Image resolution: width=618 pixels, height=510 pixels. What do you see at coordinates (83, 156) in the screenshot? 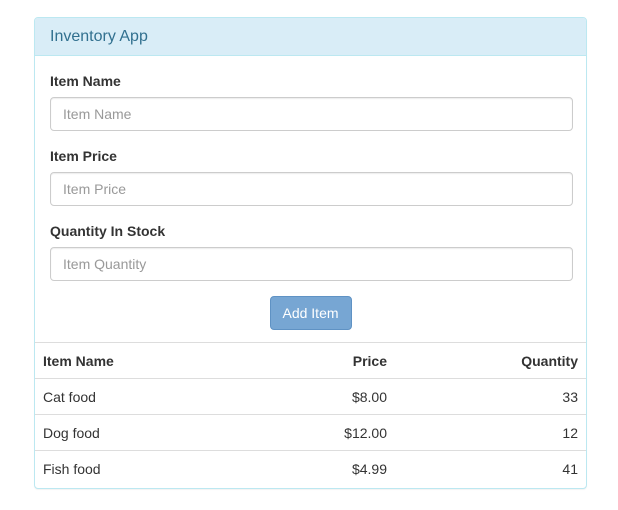
I see `item-price-label: Item Price` at bounding box center [83, 156].